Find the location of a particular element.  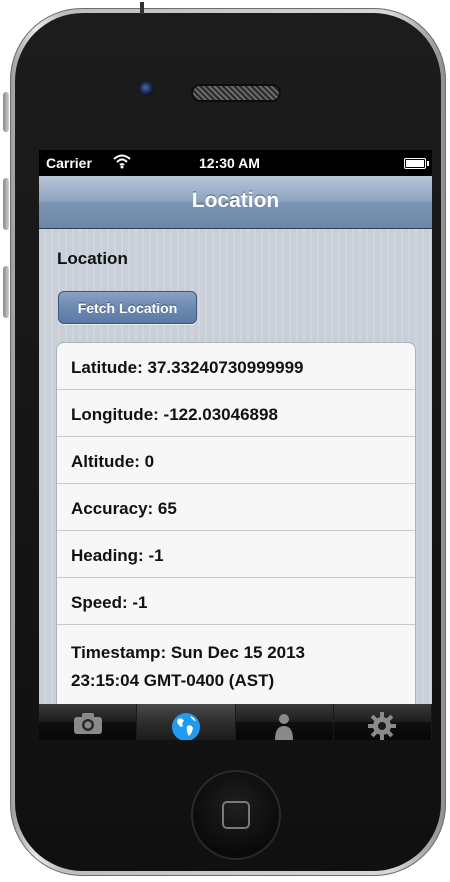

volume-down-button is located at coordinates (6, 292).